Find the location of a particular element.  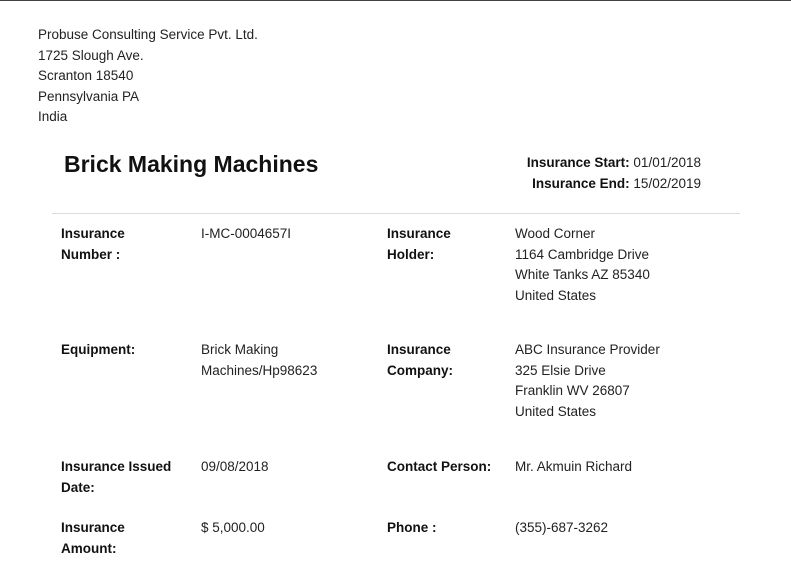

insurance-company-label: Insurance Company: is located at coordinates (420, 360).